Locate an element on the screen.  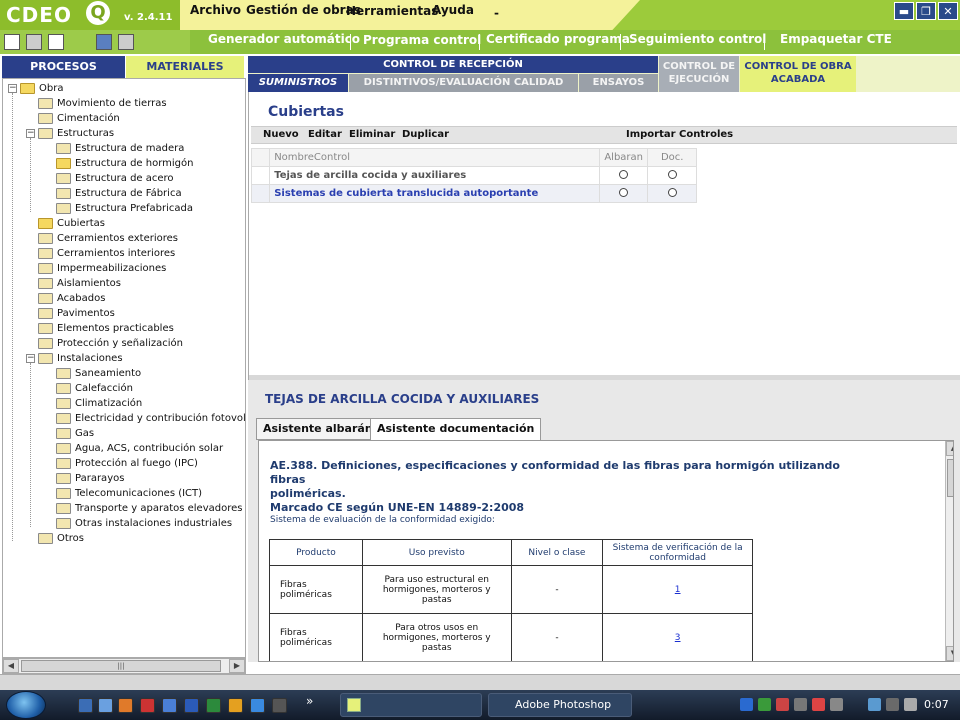
tab-control-obra-acabada: CONTROL DE OBRA ACABADA is located at coordinates (798, 74).